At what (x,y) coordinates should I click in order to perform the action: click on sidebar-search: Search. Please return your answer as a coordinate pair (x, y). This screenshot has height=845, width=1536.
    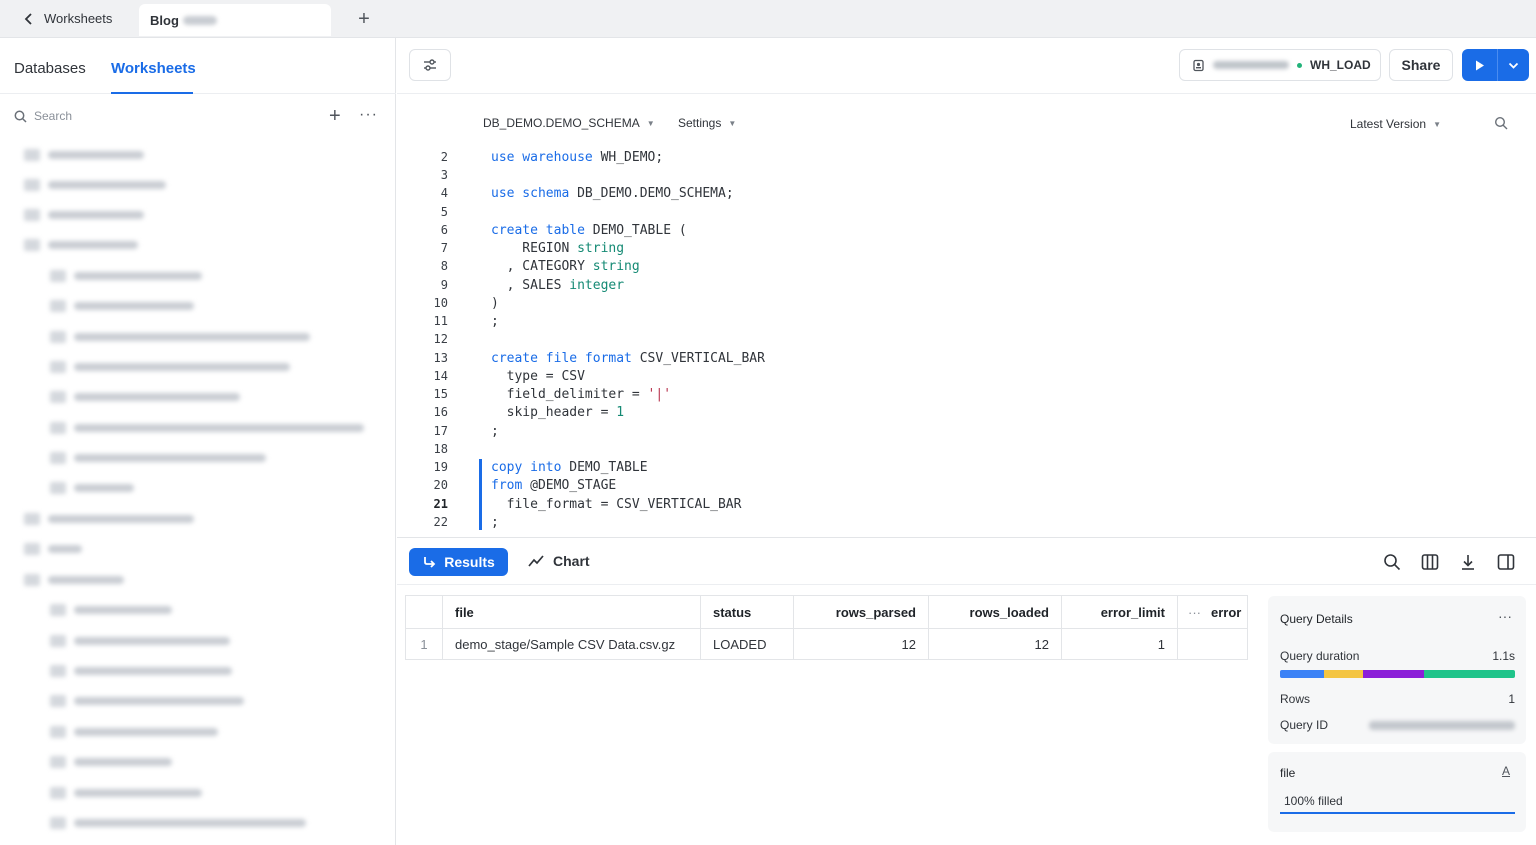
    Looking at the image, I should click on (43, 116).